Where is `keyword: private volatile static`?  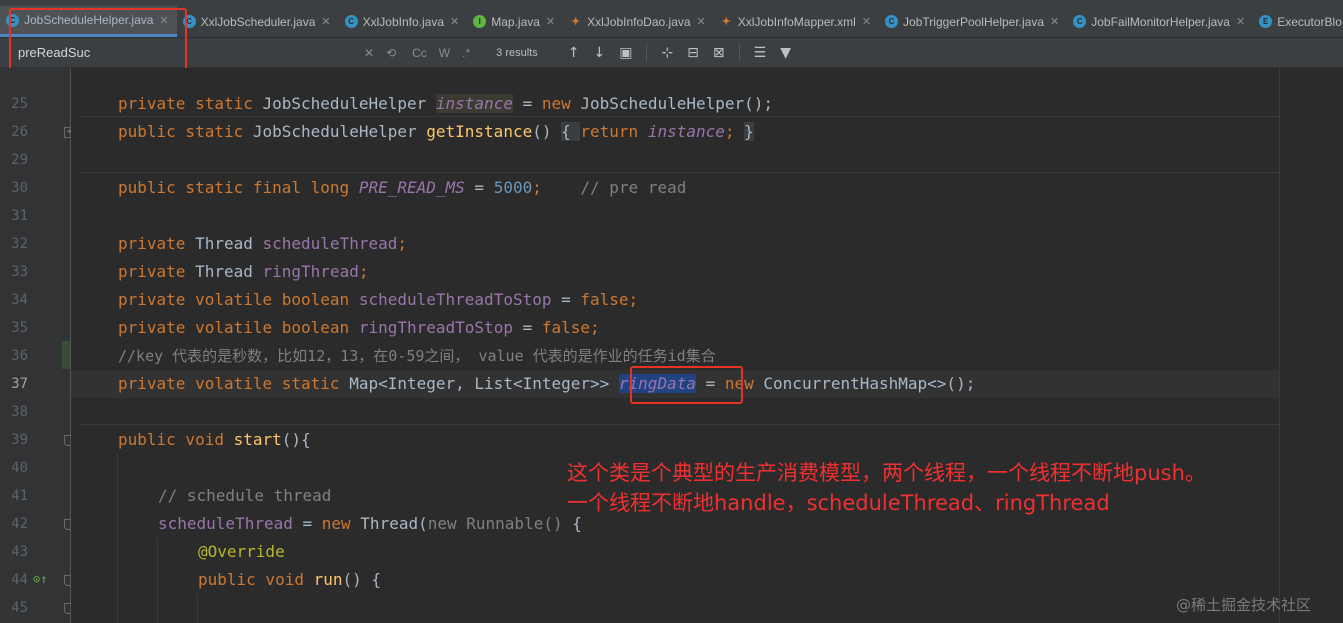 keyword: private volatile static is located at coordinates (234, 383).